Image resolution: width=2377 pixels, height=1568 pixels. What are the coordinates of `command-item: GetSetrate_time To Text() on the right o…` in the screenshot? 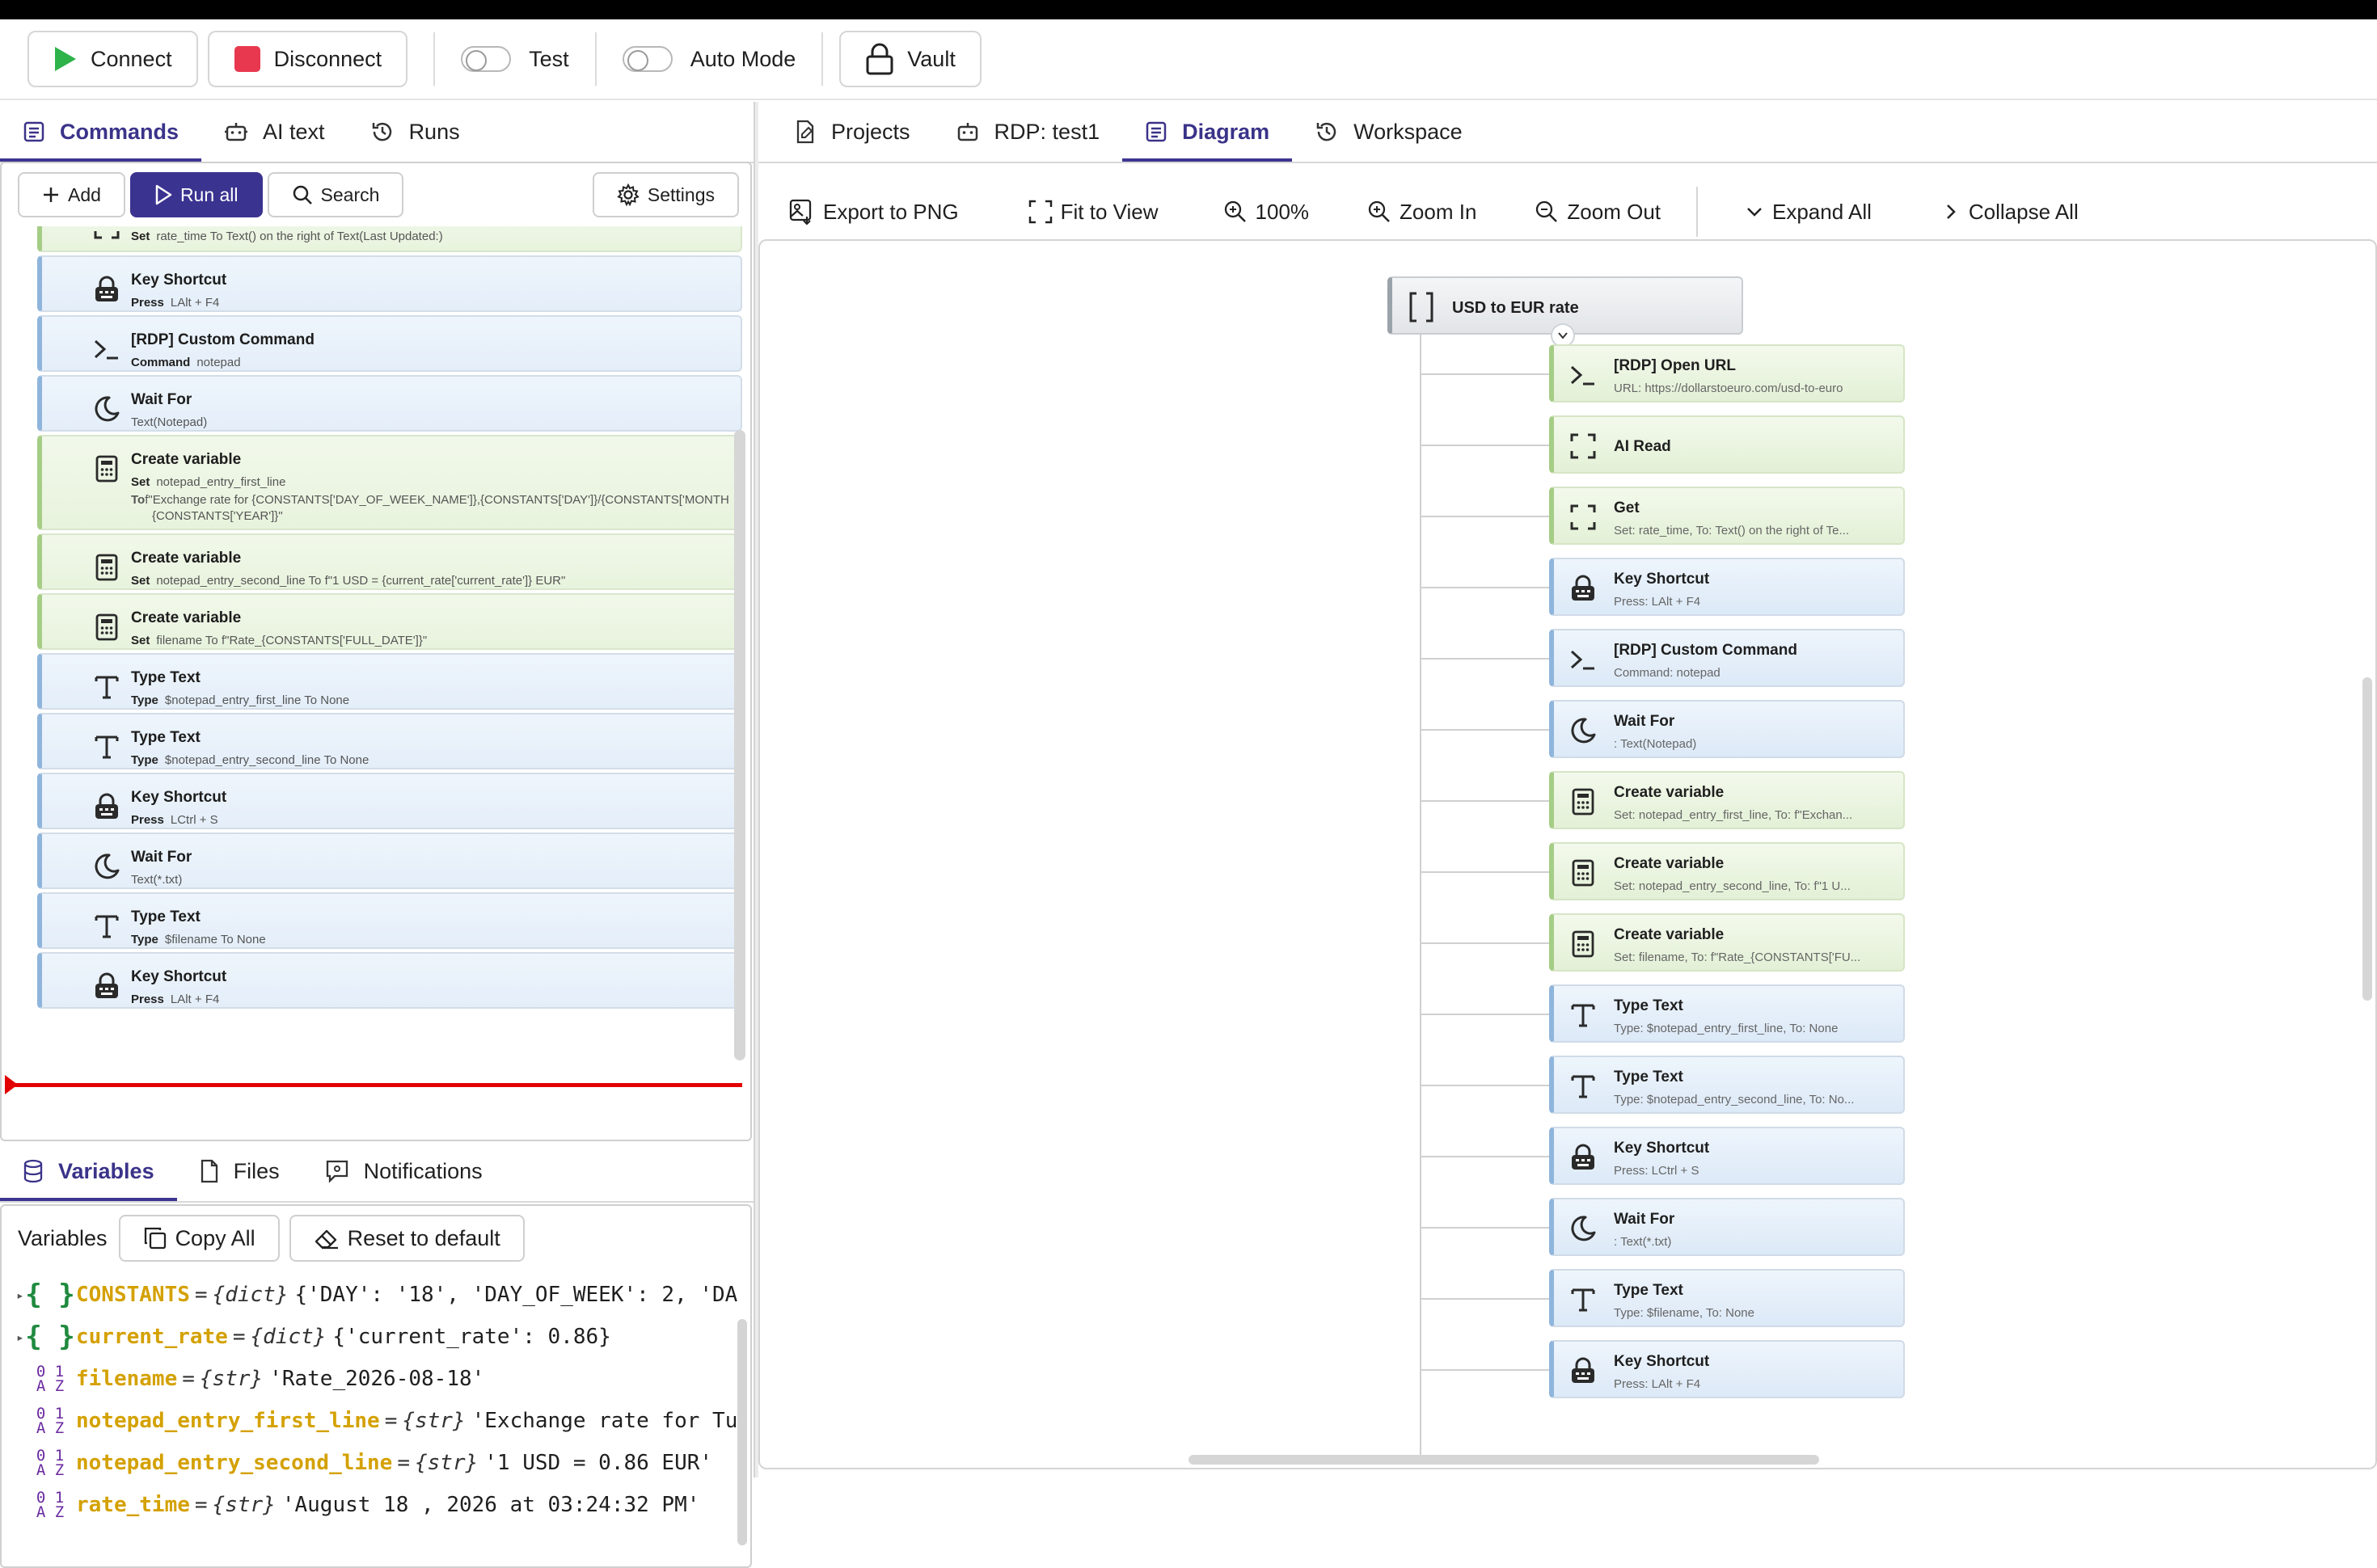 It's located at (389, 239).